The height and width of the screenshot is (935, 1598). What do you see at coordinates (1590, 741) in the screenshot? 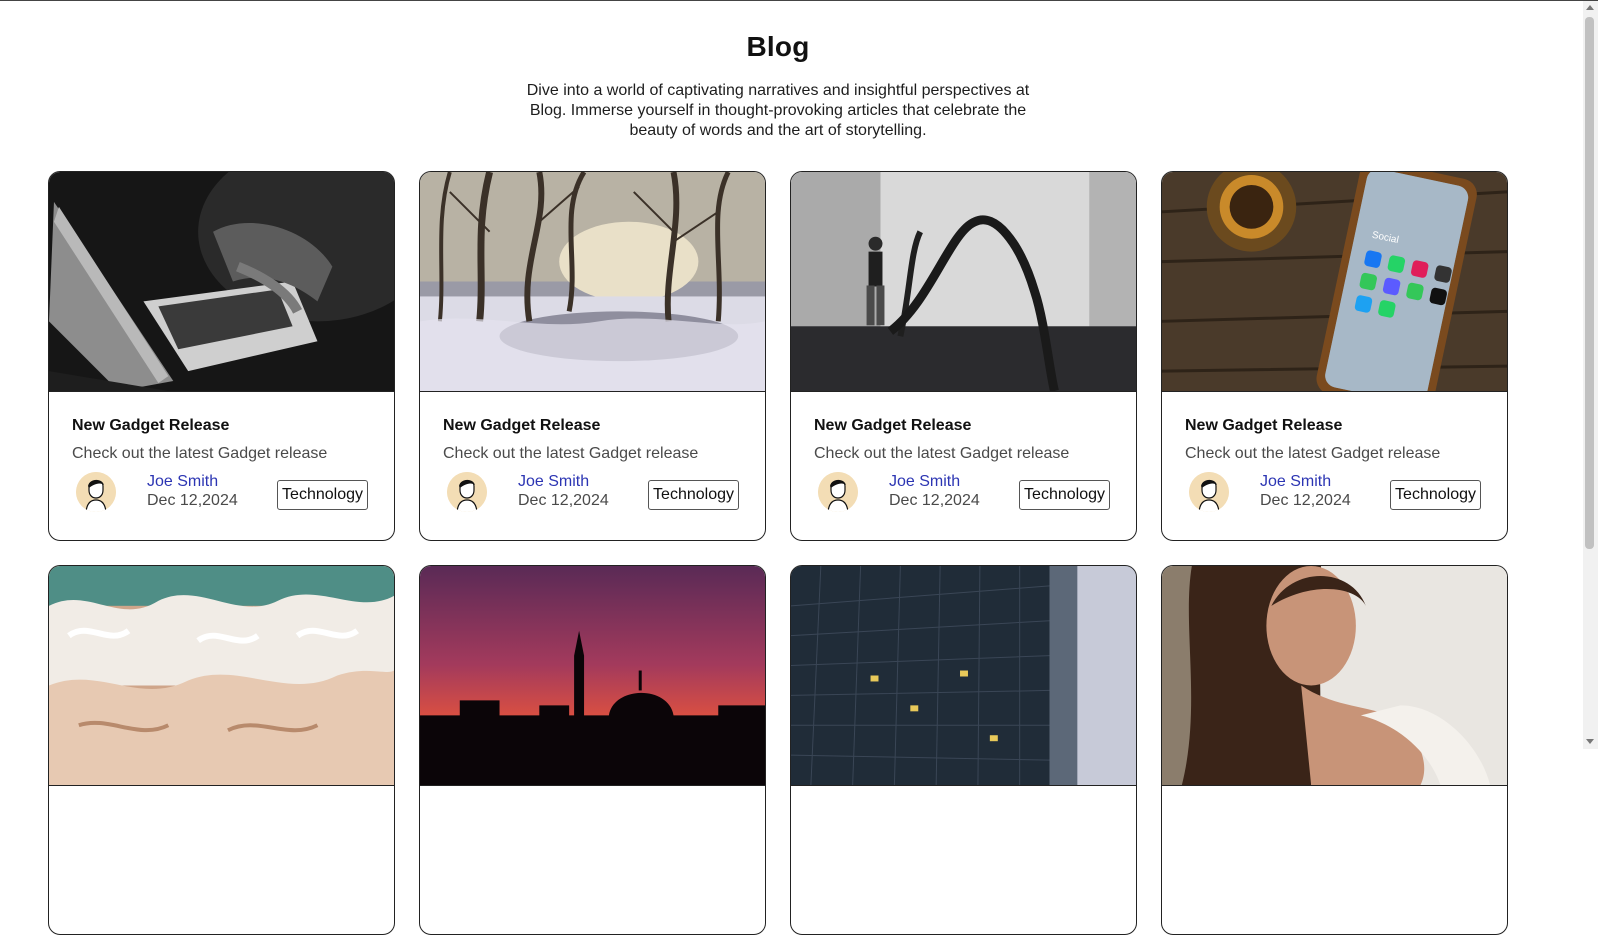
I see `scroll-down-arrow-icon` at bounding box center [1590, 741].